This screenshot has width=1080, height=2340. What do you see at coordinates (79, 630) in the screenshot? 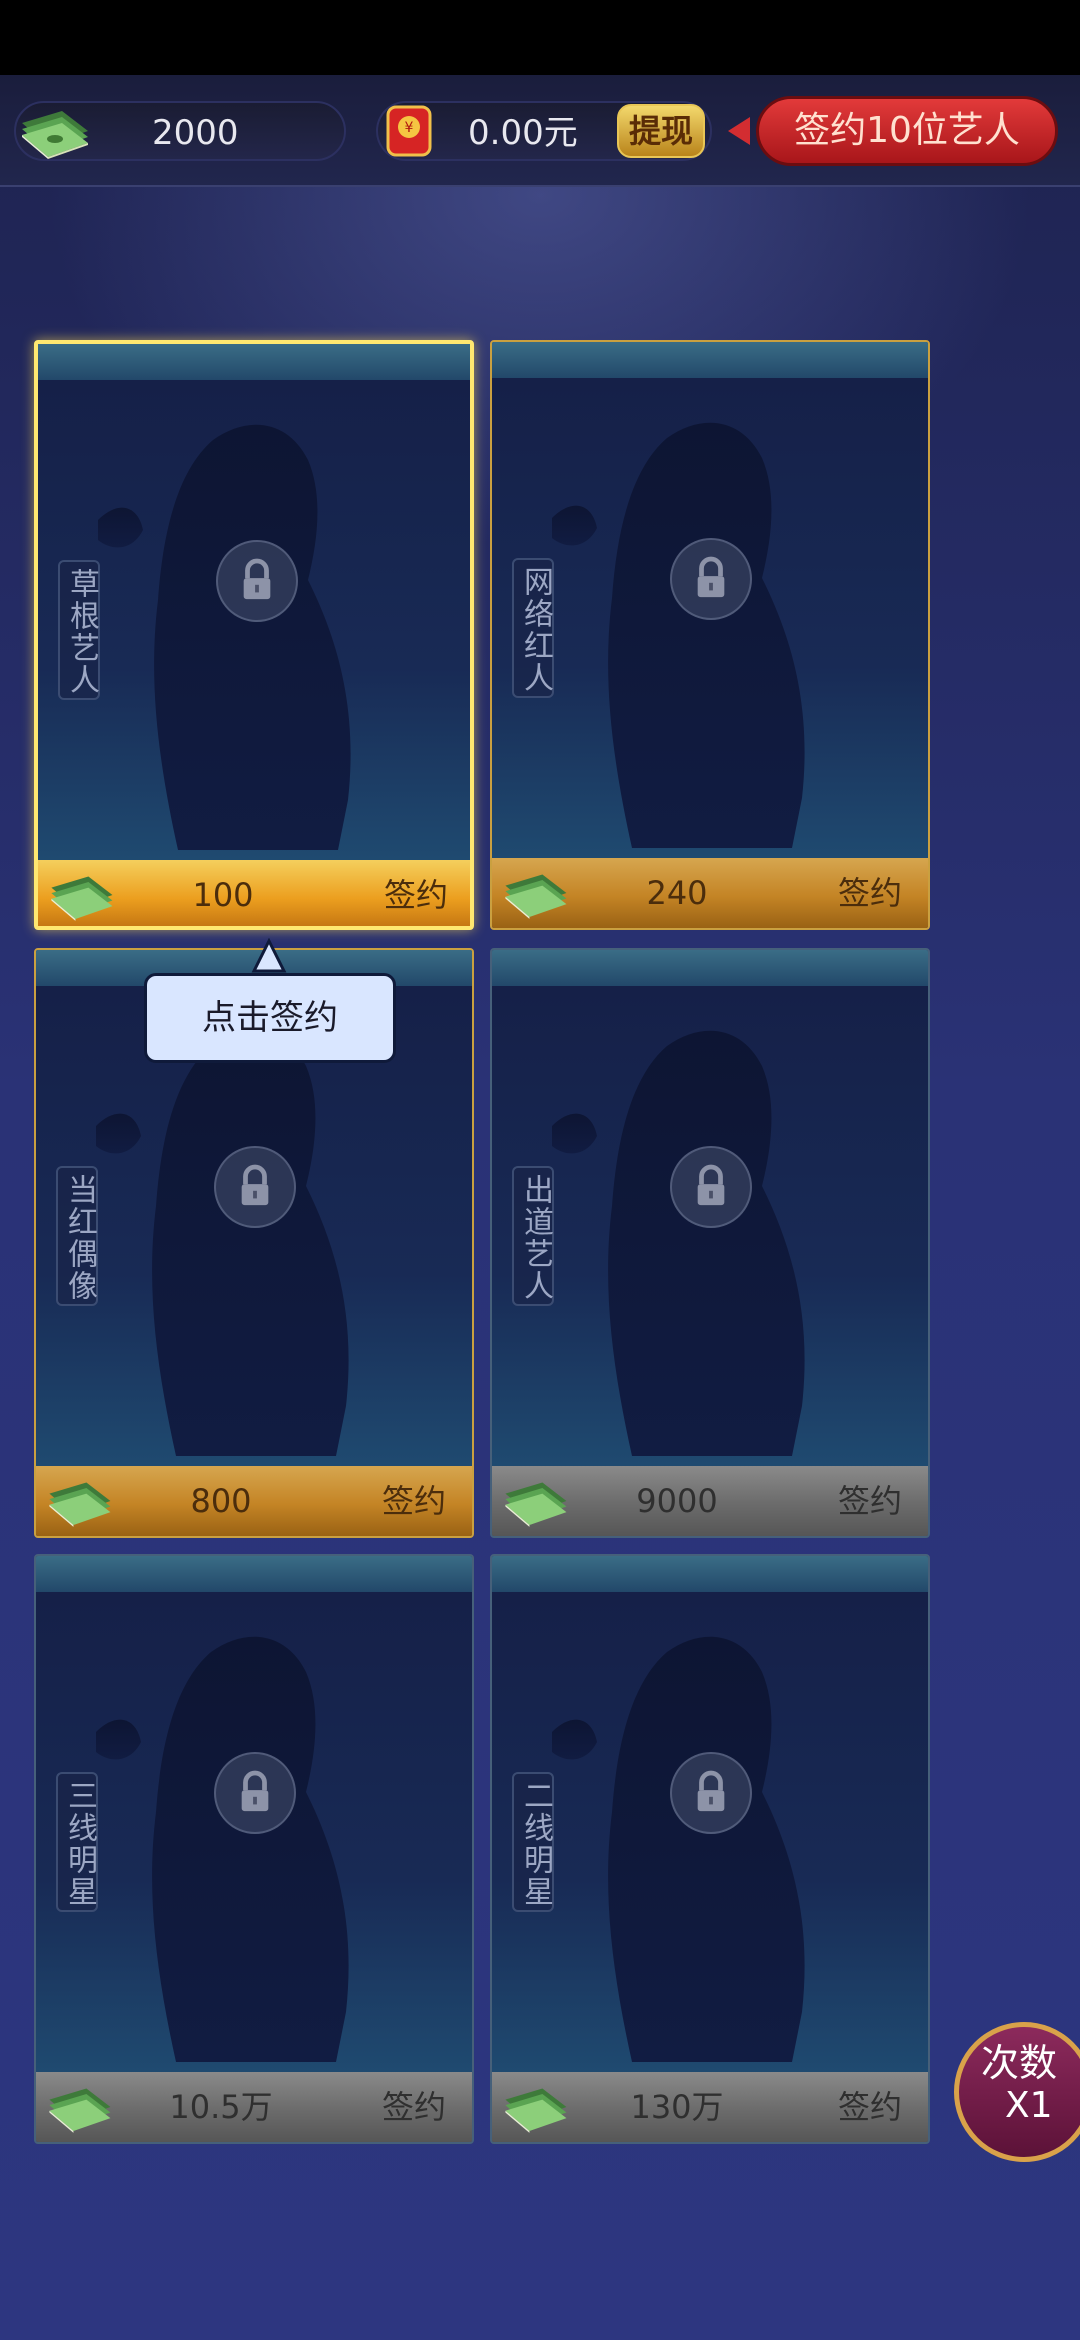
I see `card-tier-label: 草根艺人` at bounding box center [79, 630].